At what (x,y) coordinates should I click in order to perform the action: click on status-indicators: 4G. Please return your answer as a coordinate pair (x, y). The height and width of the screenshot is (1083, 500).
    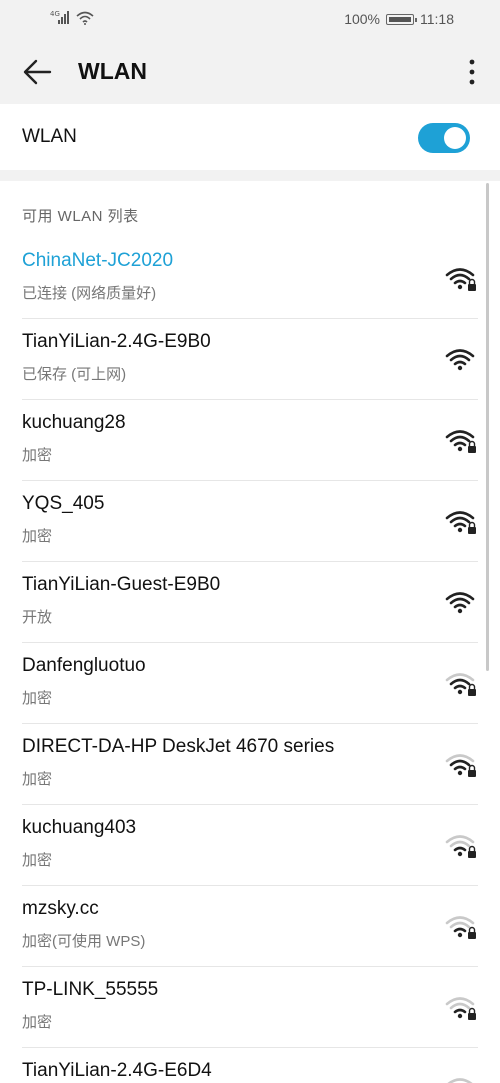
    Looking at the image, I should click on (72, 17).